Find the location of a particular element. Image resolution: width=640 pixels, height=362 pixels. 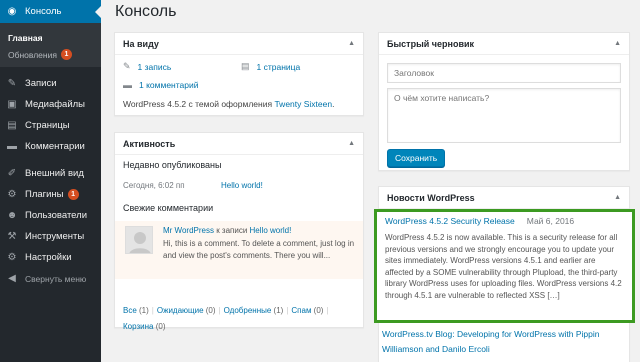

news-item-date: Май 6, 2016 is located at coordinates (550, 221).